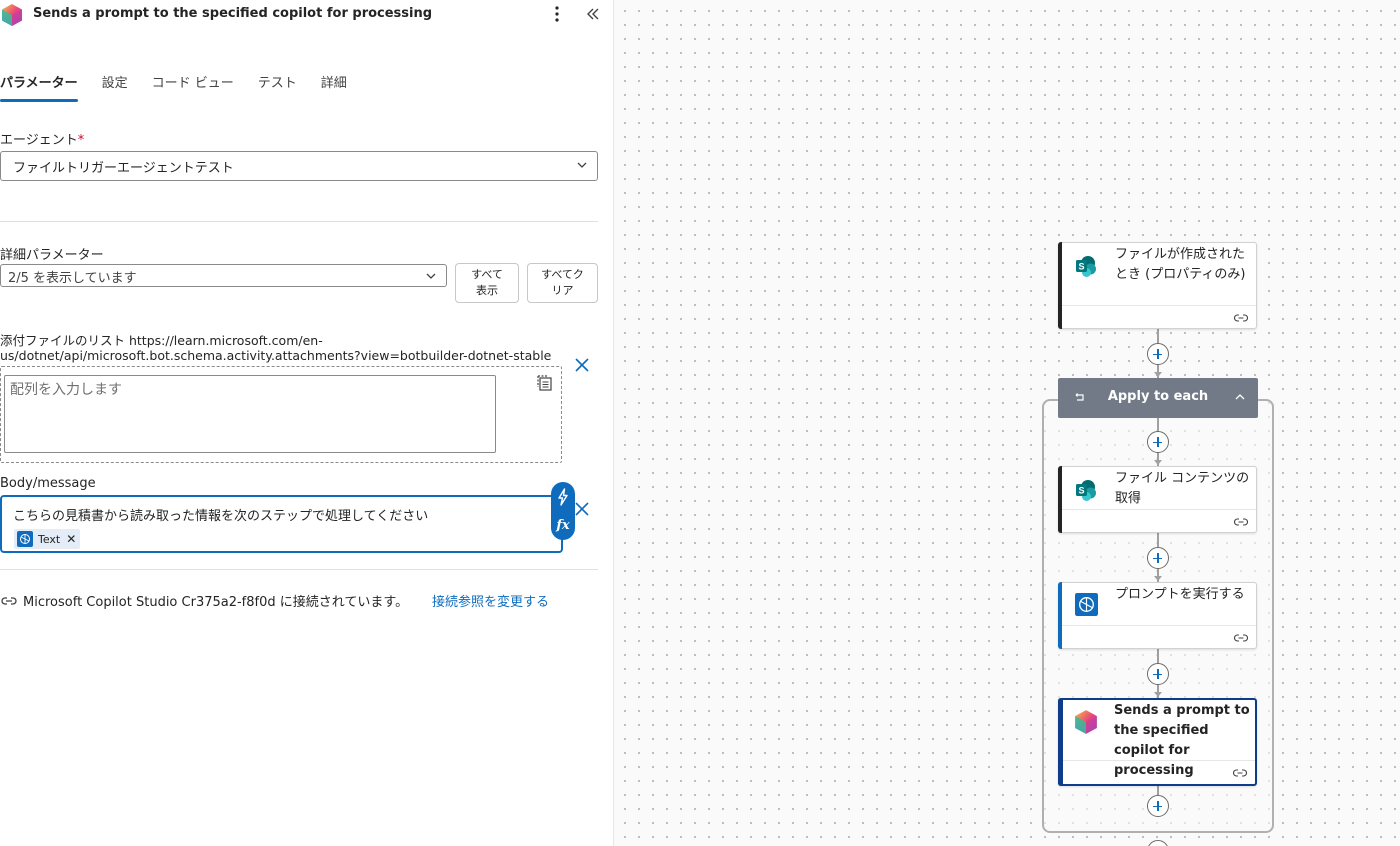  What do you see at coordinates (299, 221) in the screenshot?
I see `section-divider` at bounding box center [299, 221].